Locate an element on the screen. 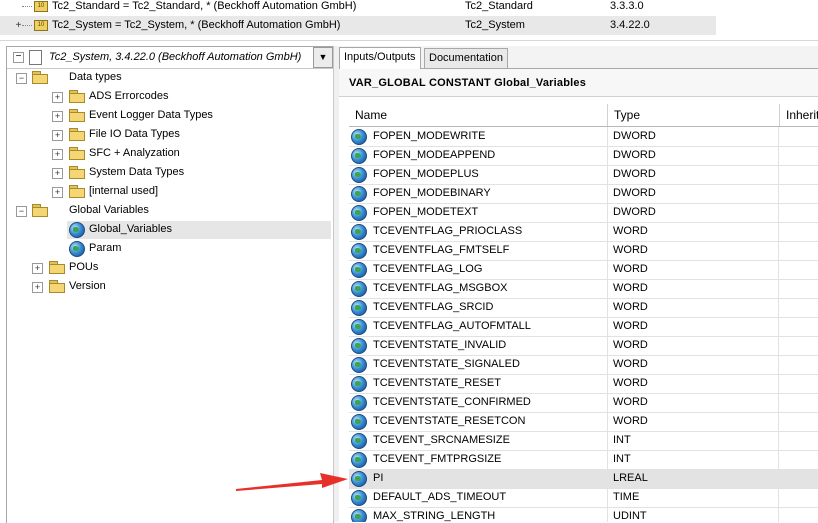 The width and height of the screenshot is (818, 523). variable-name: TCEVENTSTATE_SIGNALED is located at coordinates (446, 364).